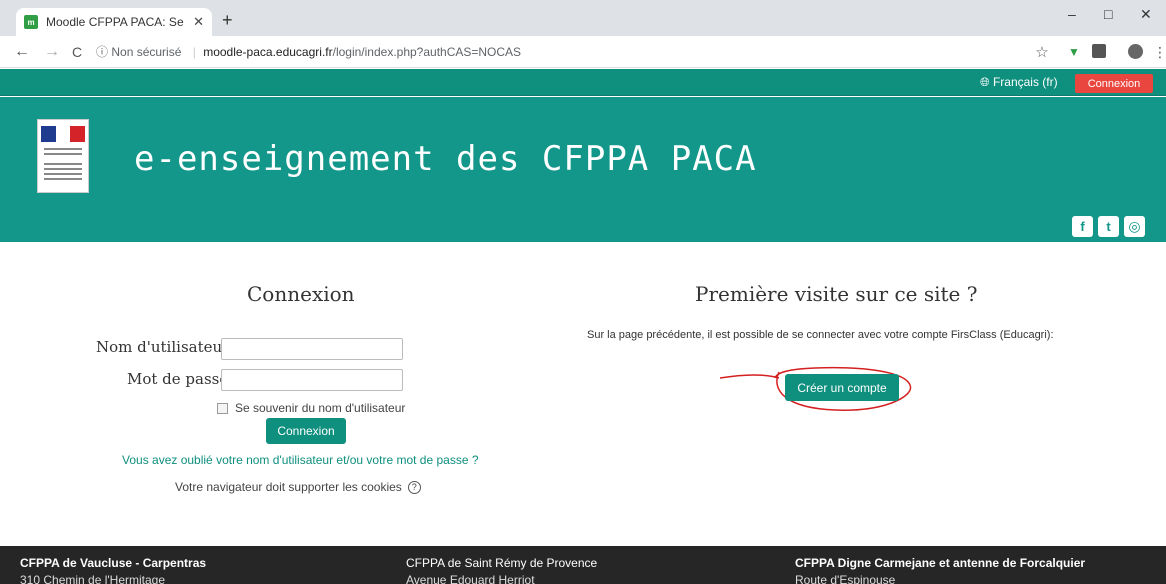  Describe the element at coordinates (268, 52) in the screenshot. I see `url-domain: moodle-paca.educagri.fr` at that location.